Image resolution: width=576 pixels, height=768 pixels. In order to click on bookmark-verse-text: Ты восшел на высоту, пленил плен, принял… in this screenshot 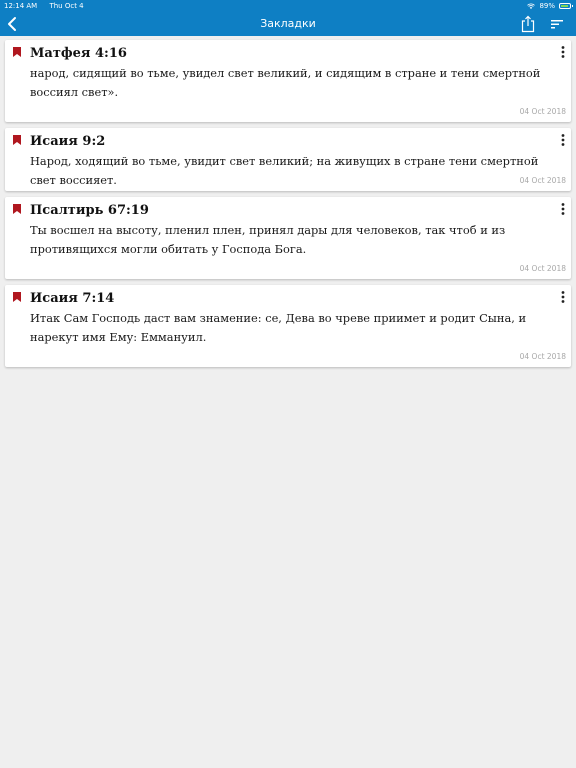, I will do `click(294, 240)`.